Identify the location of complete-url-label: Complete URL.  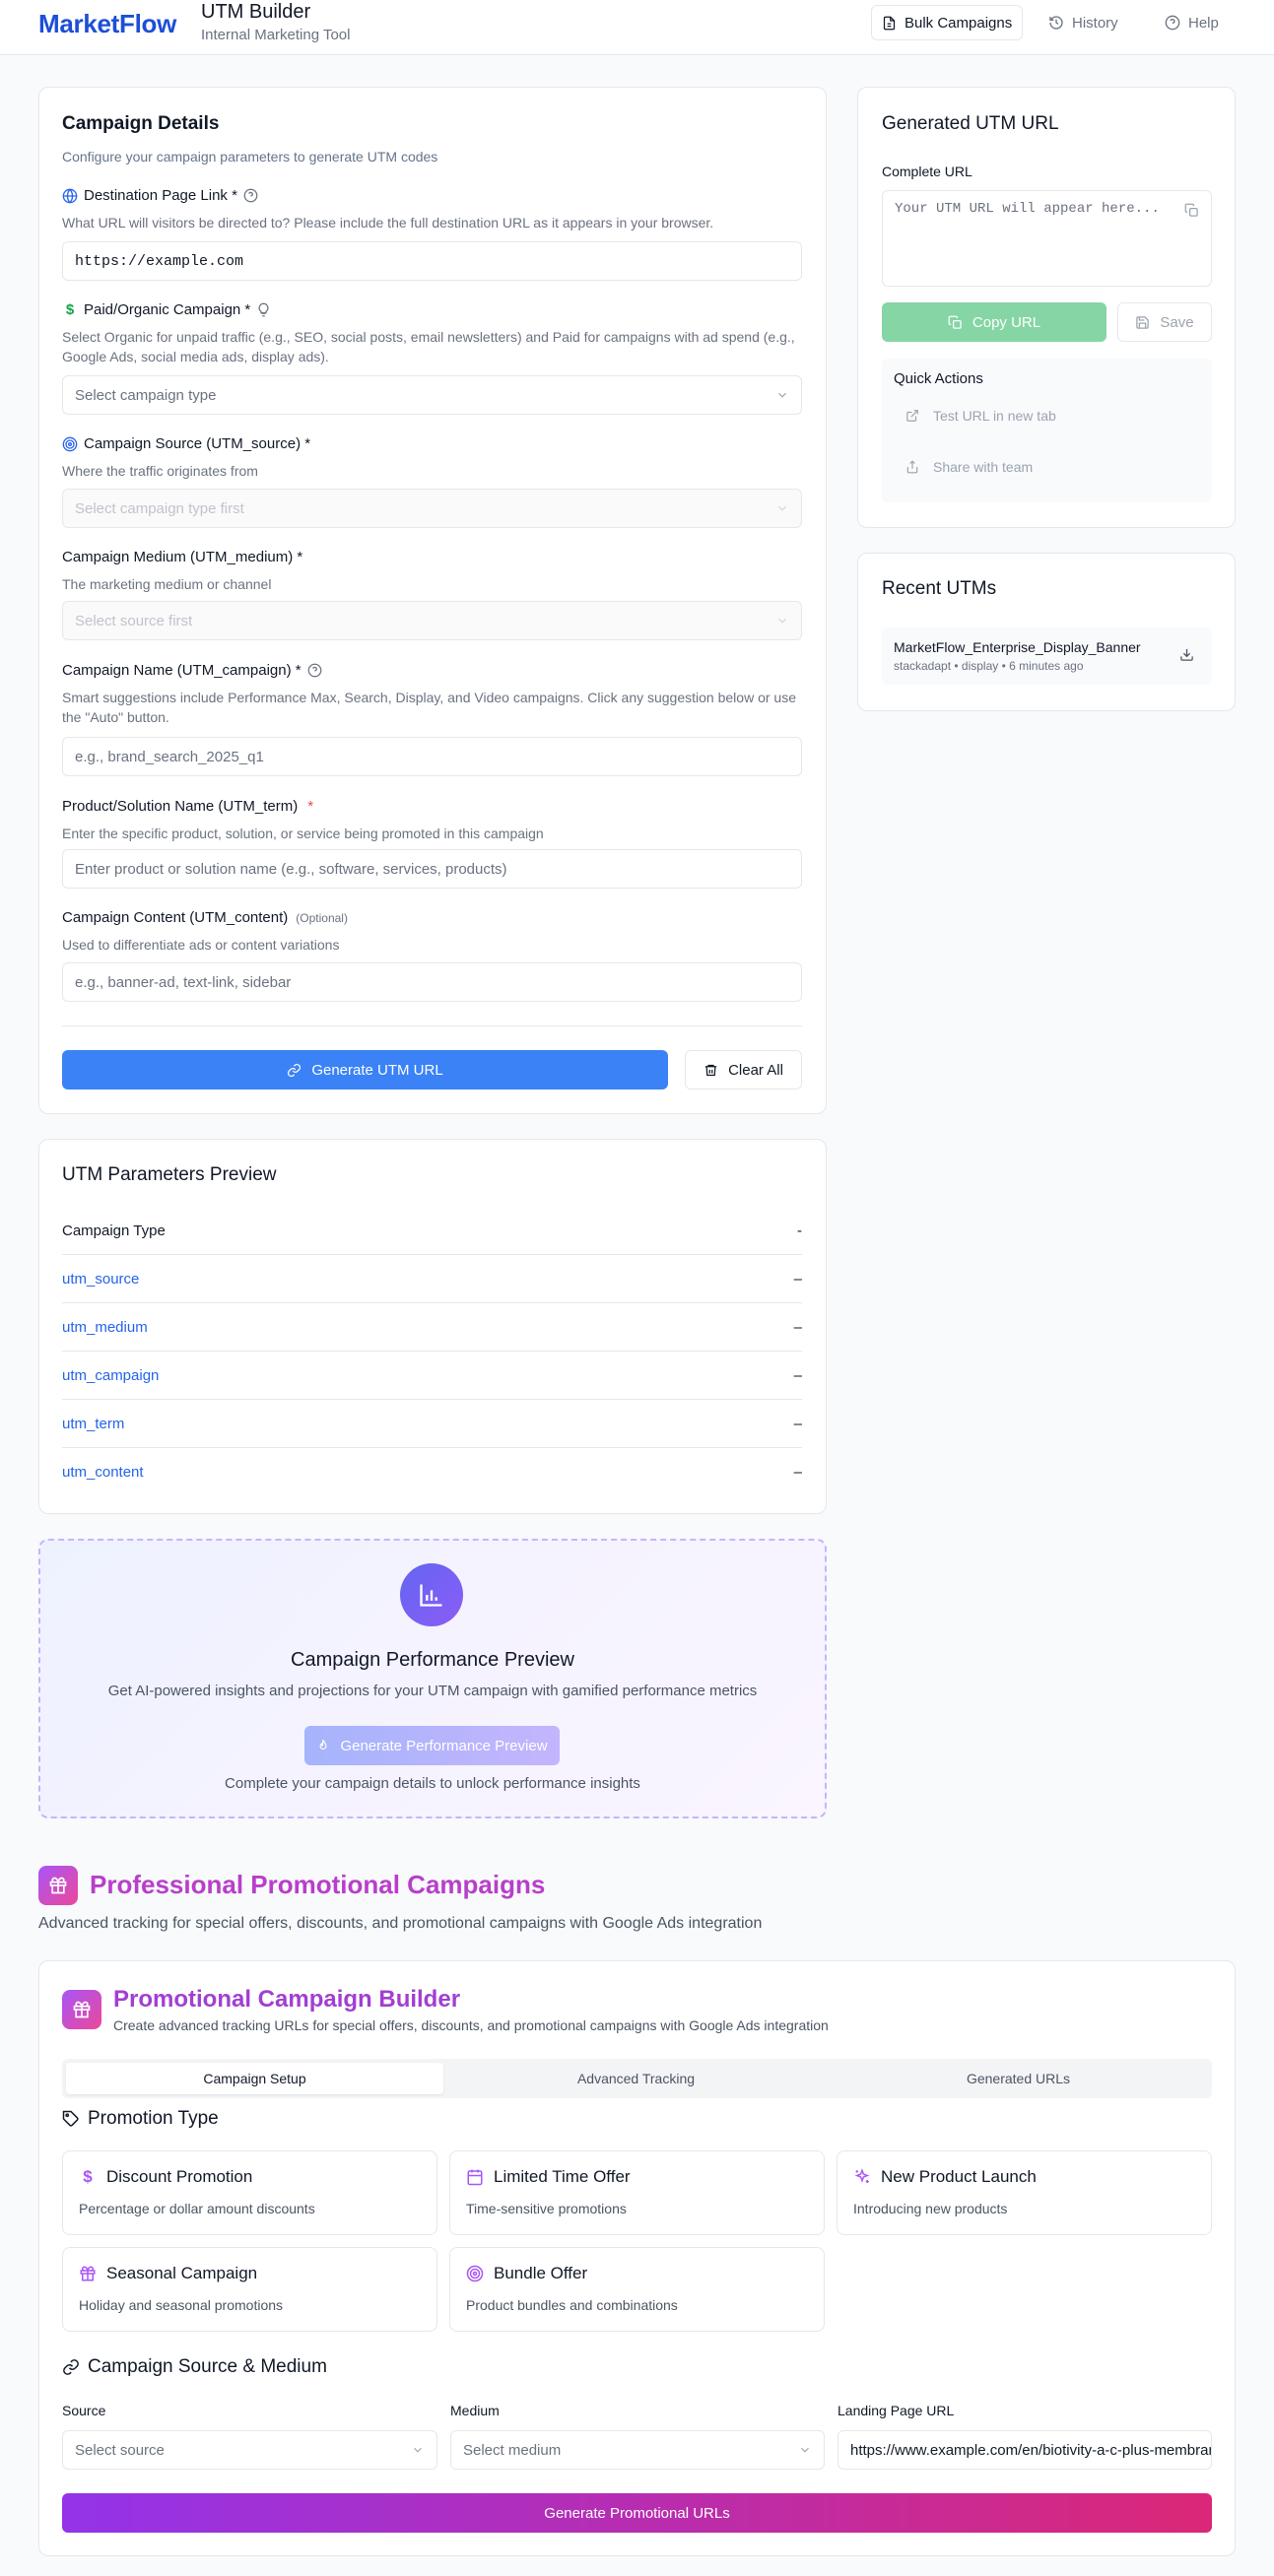
(927, 172).